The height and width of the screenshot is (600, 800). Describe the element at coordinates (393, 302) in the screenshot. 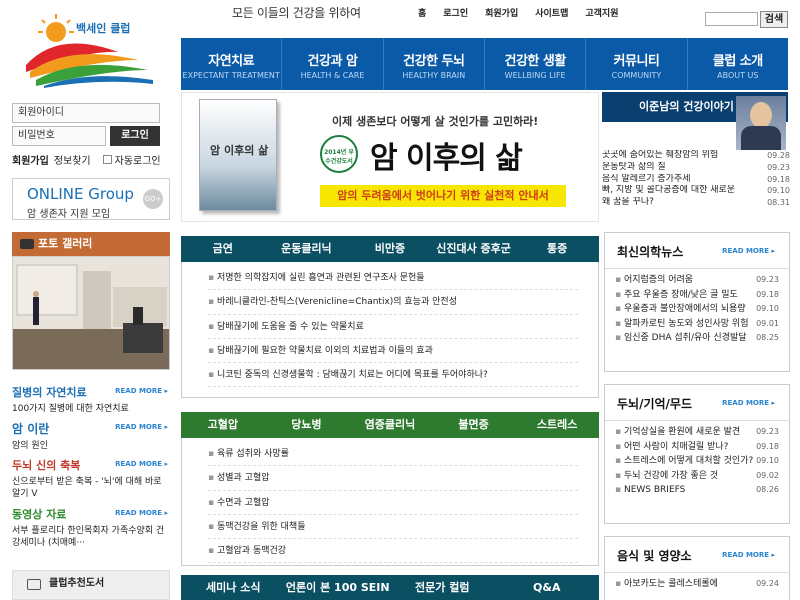

I see `article-link: 바레니클라인-찬틱스(Verenicline=Chantix)의 효능과 안전성` at that location.